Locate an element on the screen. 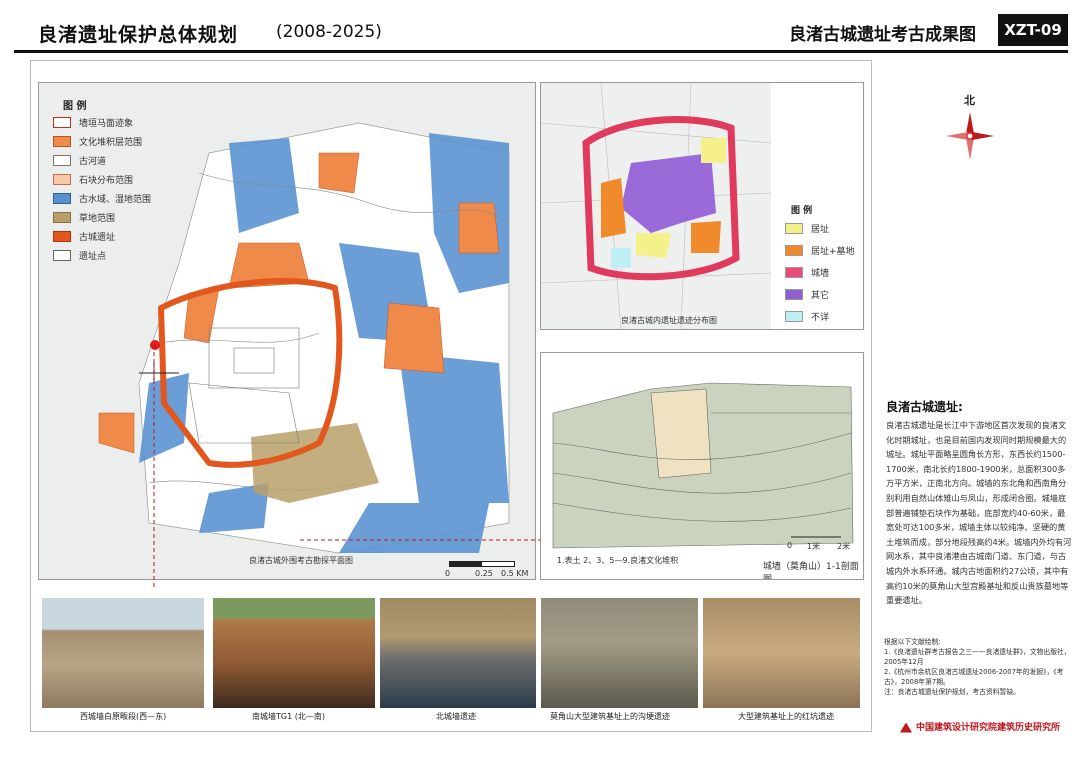 This screenshot has height=763, width=1080. photo-caption-3: 北城墙遗迹 is located at coordinates (456, 716).